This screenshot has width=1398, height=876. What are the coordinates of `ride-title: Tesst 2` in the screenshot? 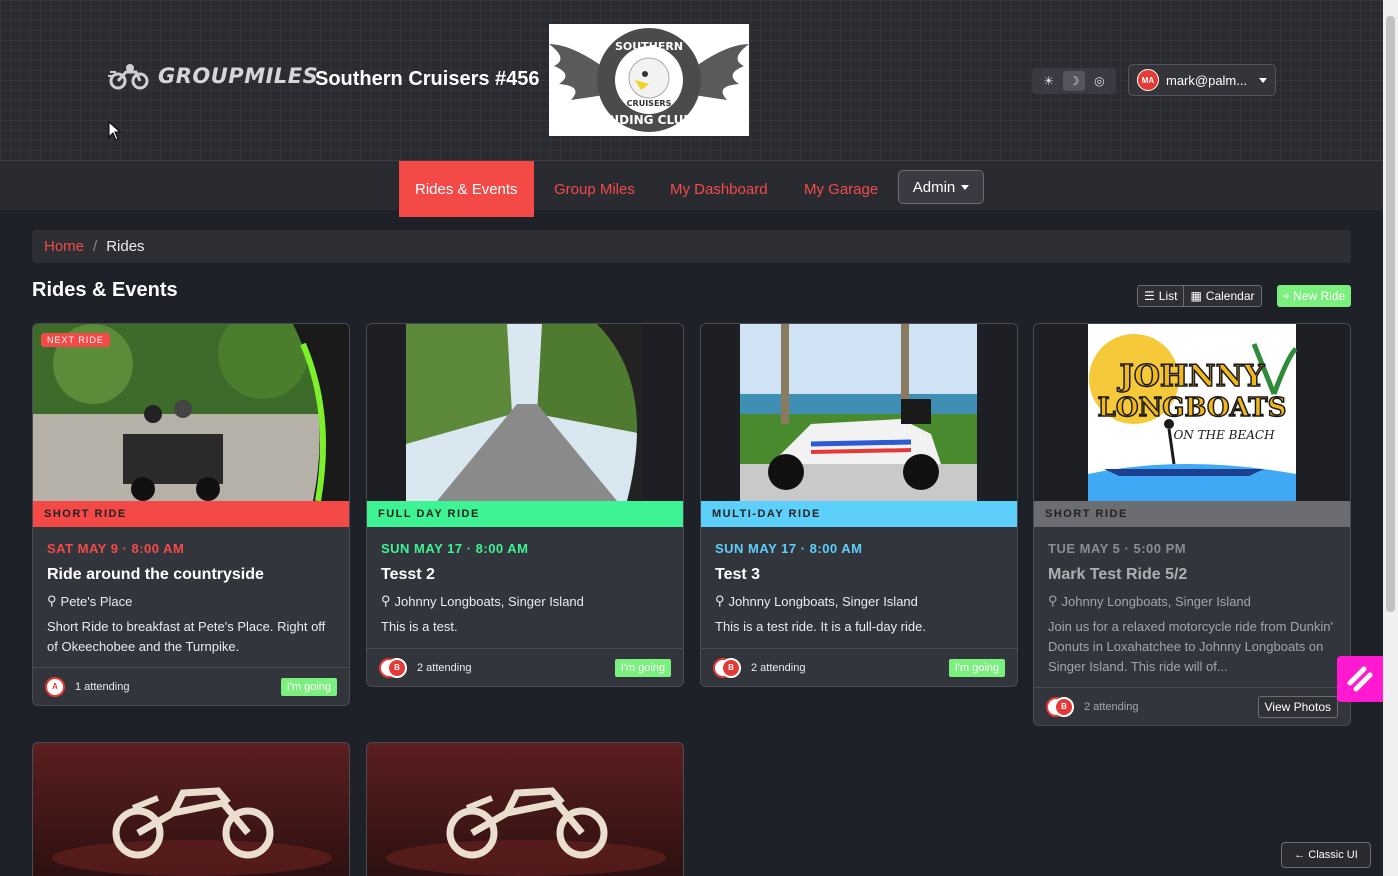 It's located at (525, 575).